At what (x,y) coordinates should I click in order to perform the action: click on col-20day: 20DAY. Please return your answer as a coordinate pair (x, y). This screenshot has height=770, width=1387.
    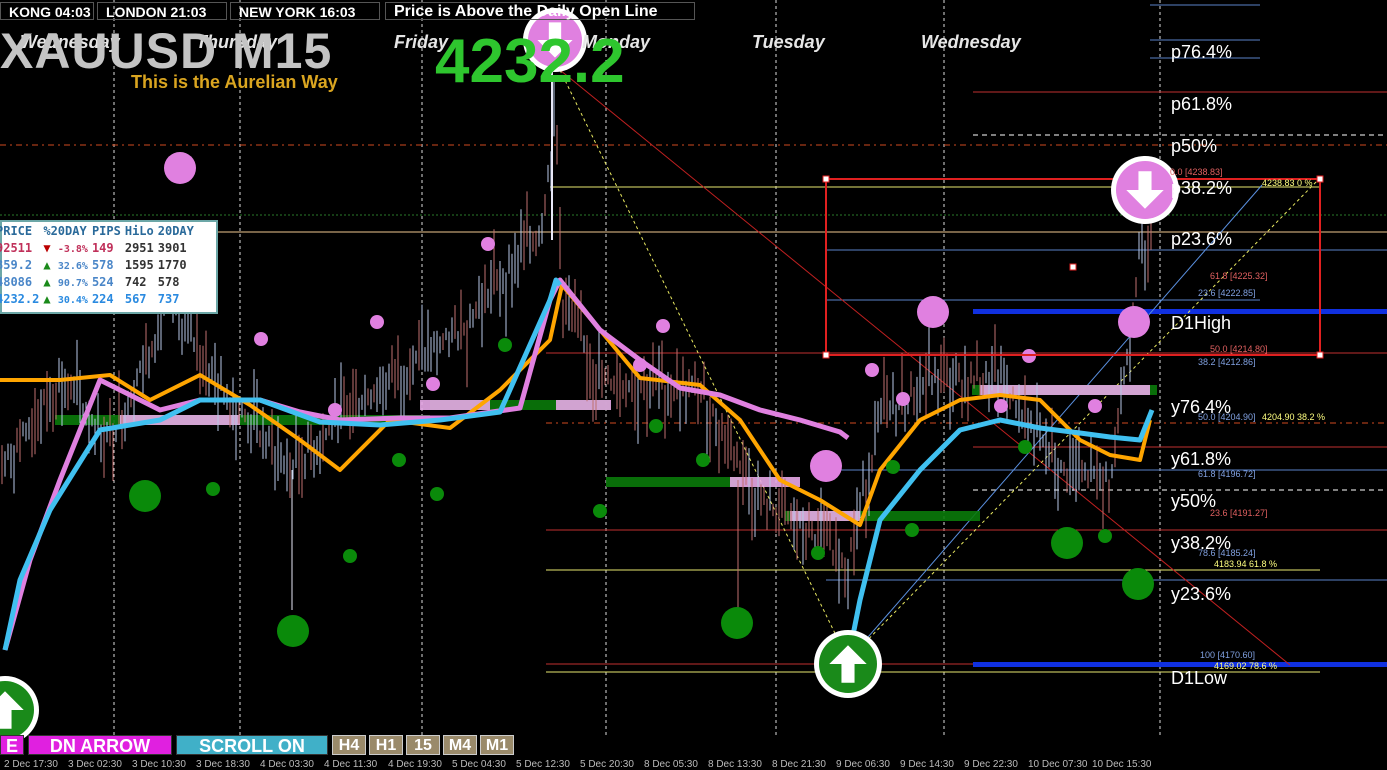
    Looking at the image, I should click on (175, 230).